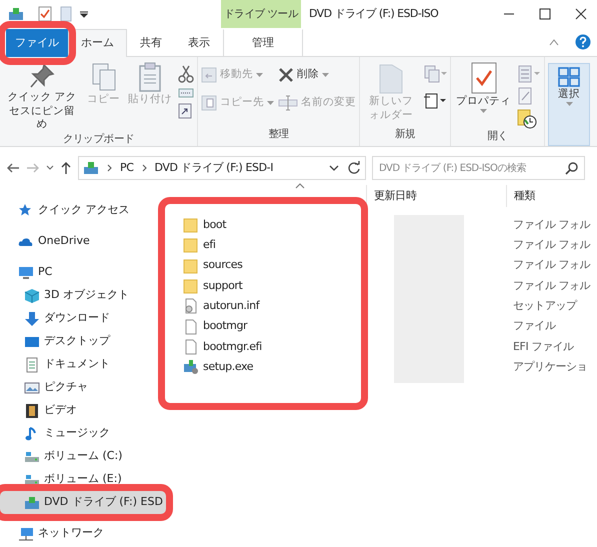  I want to click on picture-icon, so click(32, 388).